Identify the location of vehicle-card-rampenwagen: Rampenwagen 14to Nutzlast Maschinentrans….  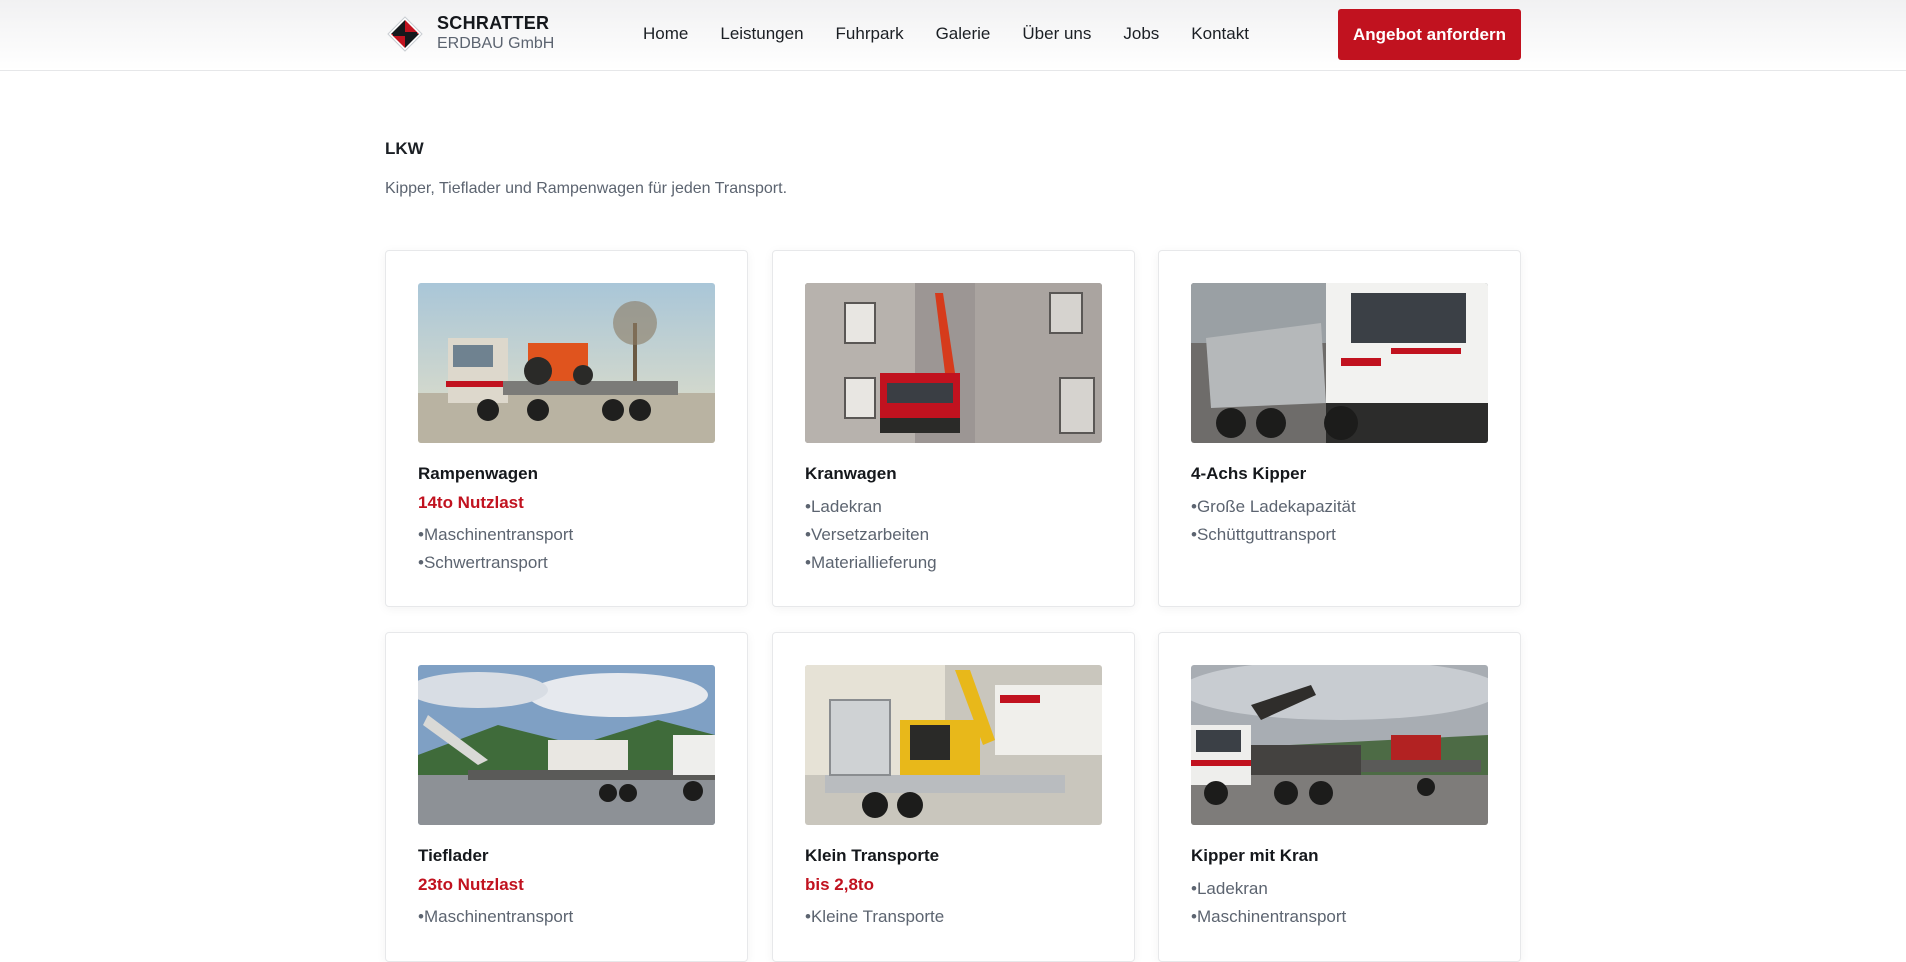
(566, 428).